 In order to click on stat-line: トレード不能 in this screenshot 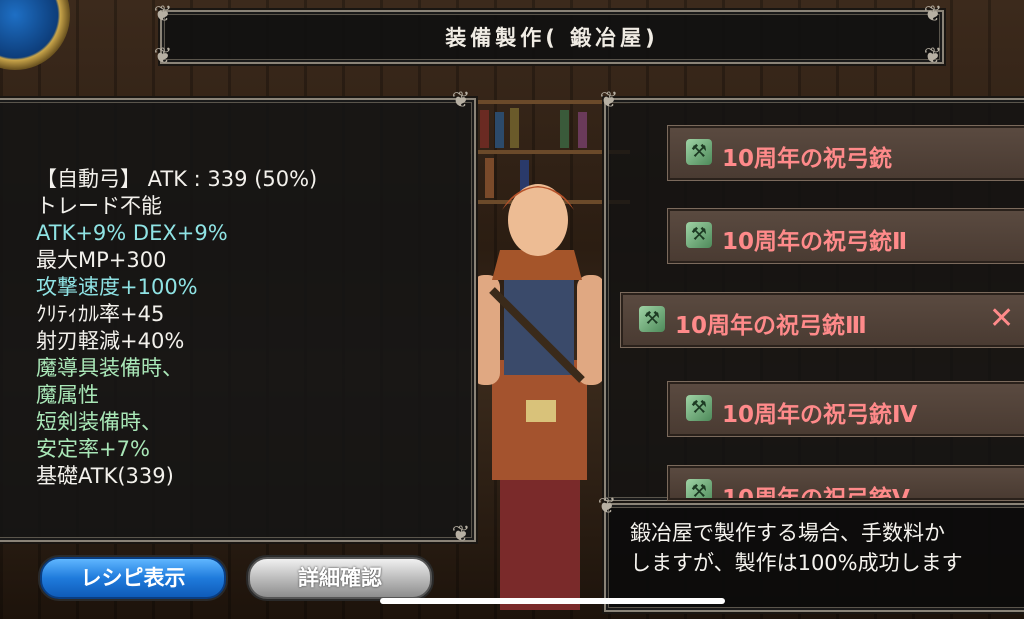, I will do `click(99, 206)`.